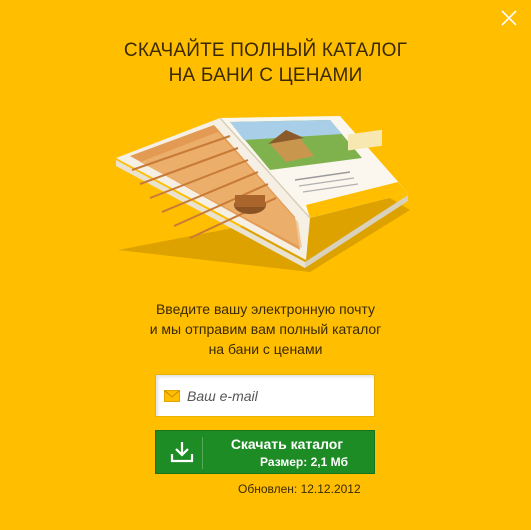 The image size is (531, 530). I want to click on download-catalog-button: Скачать каталог Размер: 2,1 Мб, so click(265, 452).